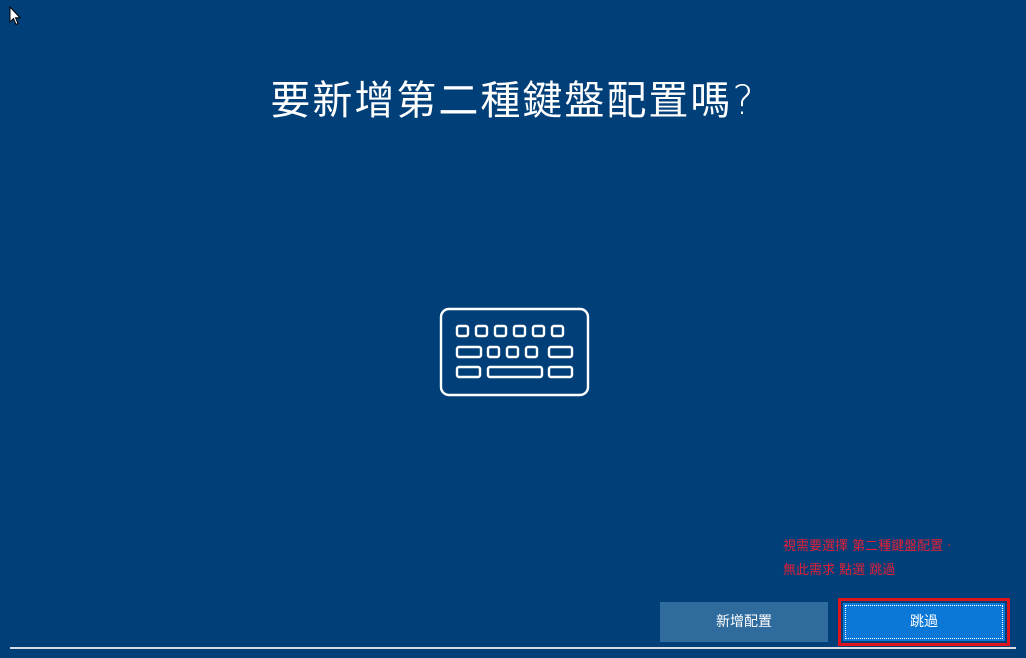  Describe the element at coordinates (513, 101) in the screenshot. I see `page-title: 要新增第二種鍵盤配置嗎?` at that location.